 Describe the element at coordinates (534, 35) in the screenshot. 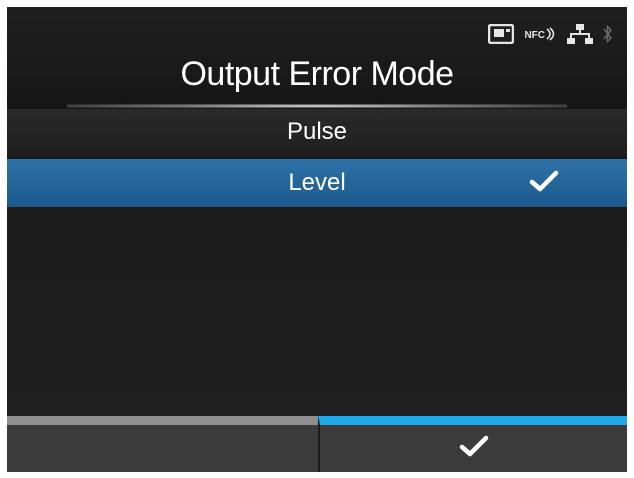

I see `nfc-label: NFC` at that location.